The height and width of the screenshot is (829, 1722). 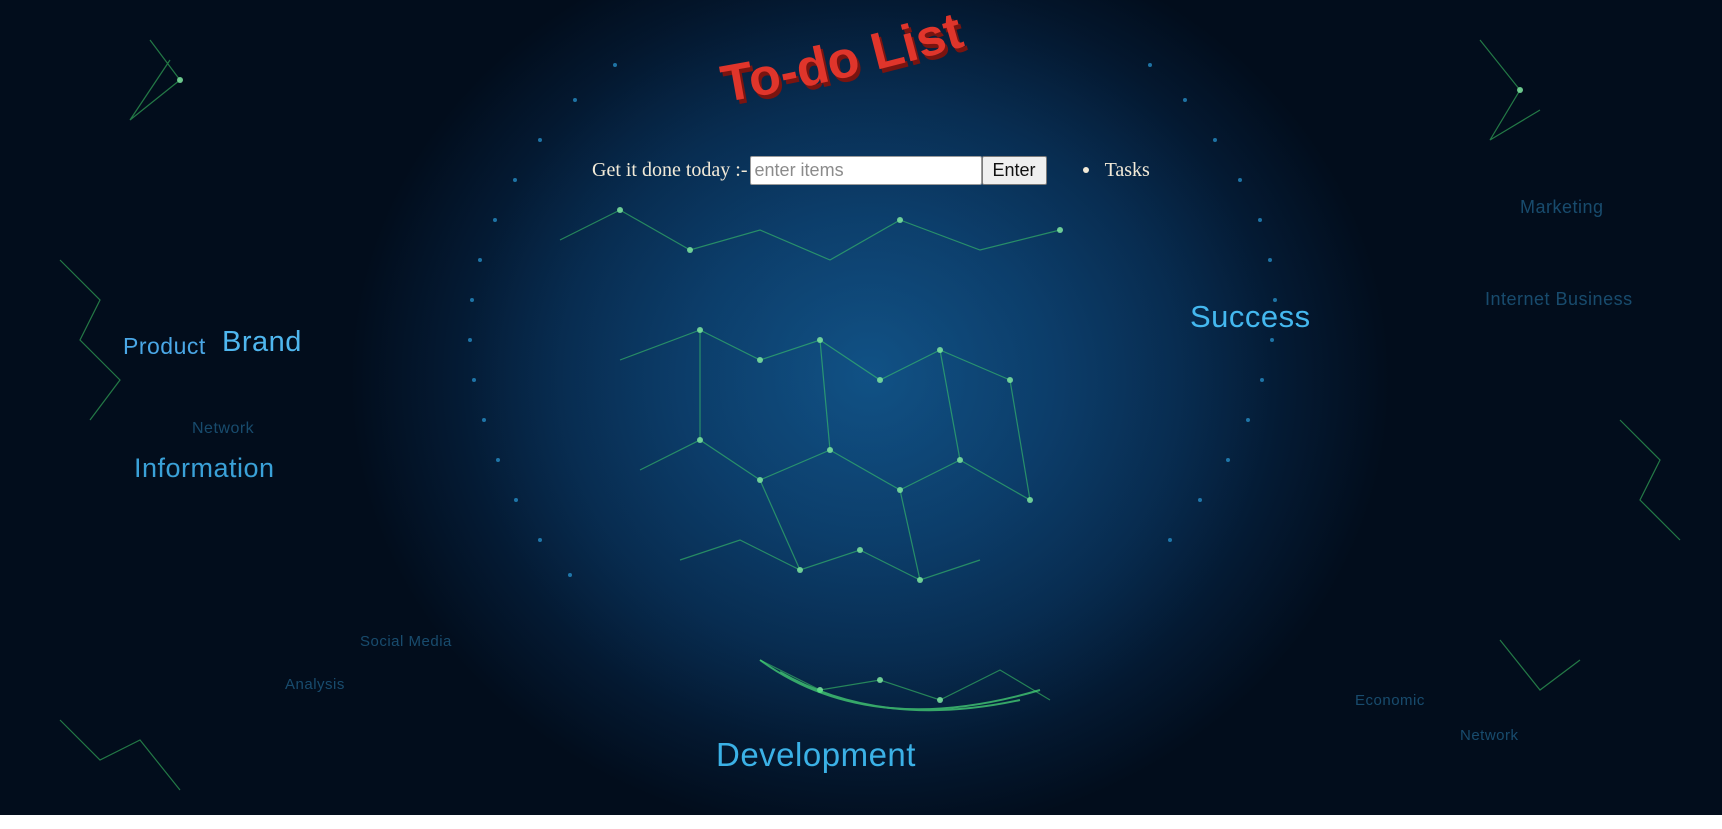 I want to click on bullet-dot-icon, so click(x=1085, y=170).